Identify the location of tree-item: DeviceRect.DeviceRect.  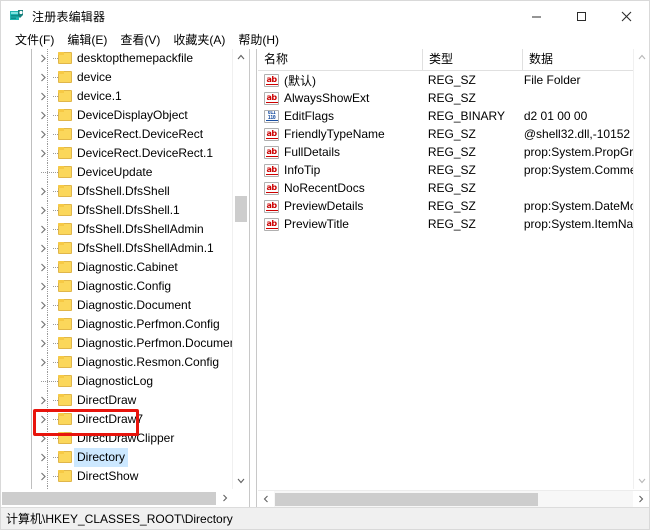
(117, 134).